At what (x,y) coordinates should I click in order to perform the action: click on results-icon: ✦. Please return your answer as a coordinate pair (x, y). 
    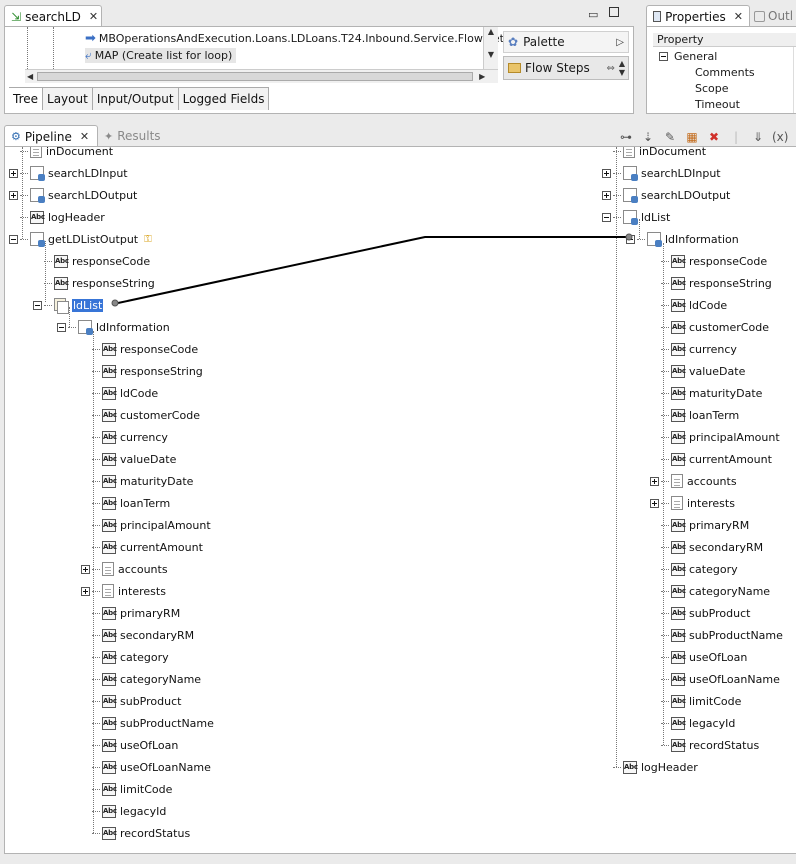
    Looking at the image, I should click on (109, 136).